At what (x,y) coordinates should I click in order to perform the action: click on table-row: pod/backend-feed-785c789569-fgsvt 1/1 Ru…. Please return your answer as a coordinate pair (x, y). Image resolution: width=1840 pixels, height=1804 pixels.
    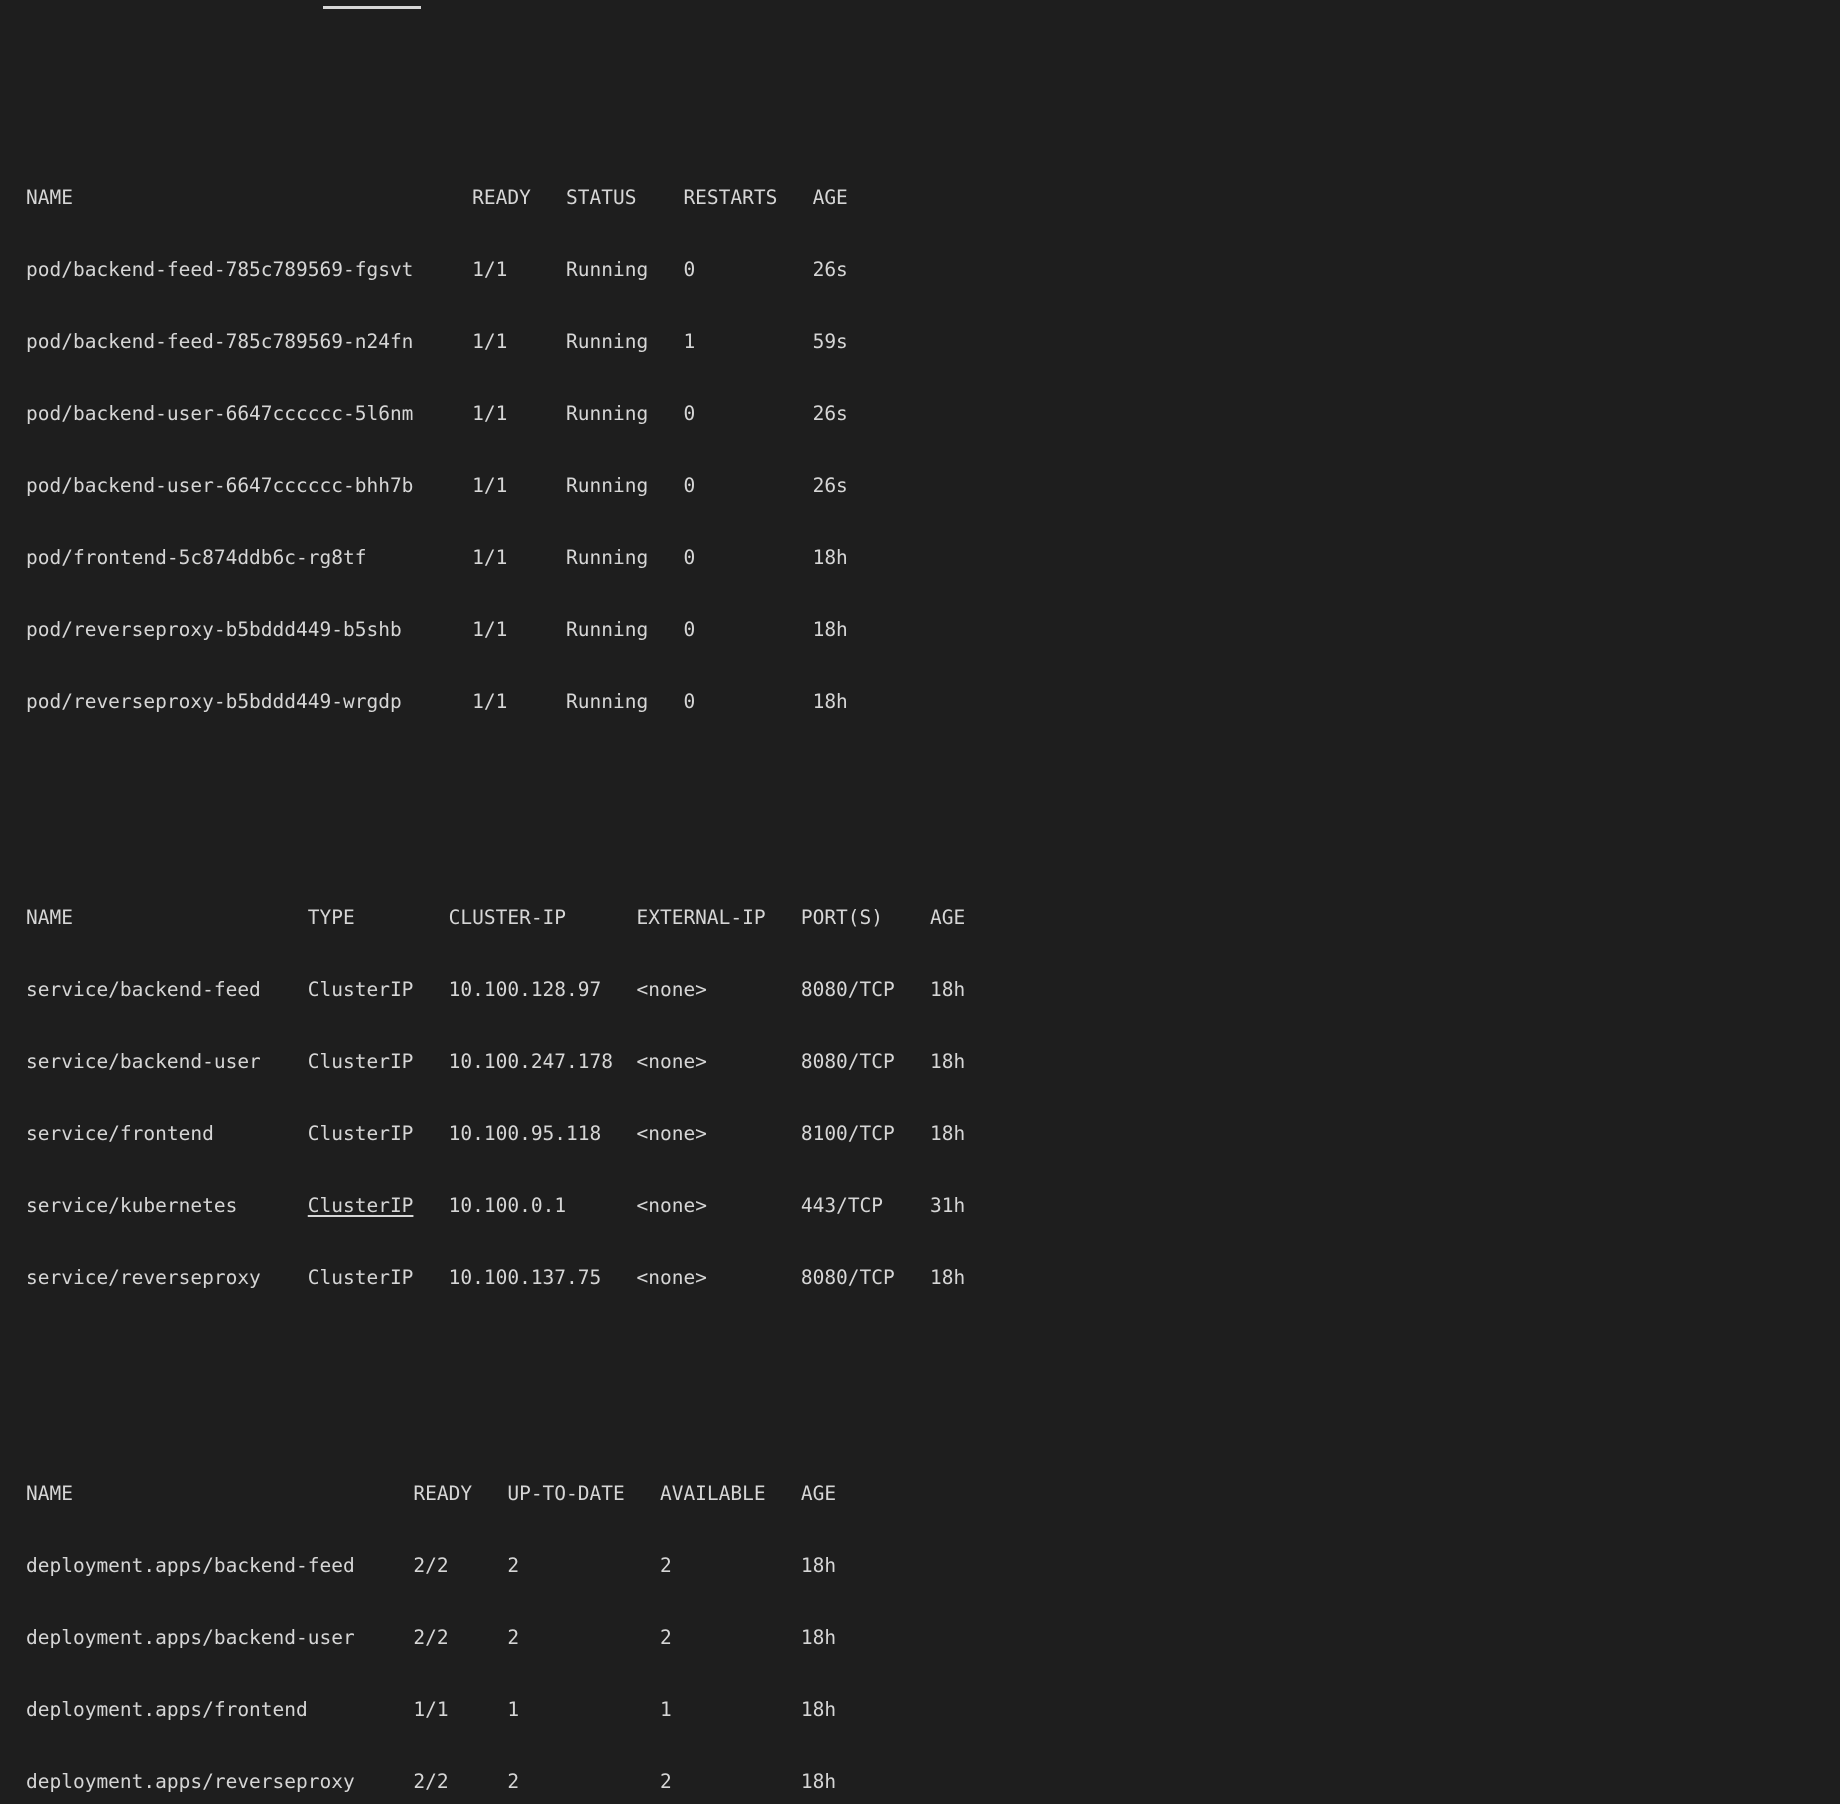
    Looking at the image, I should click on (437, 269).